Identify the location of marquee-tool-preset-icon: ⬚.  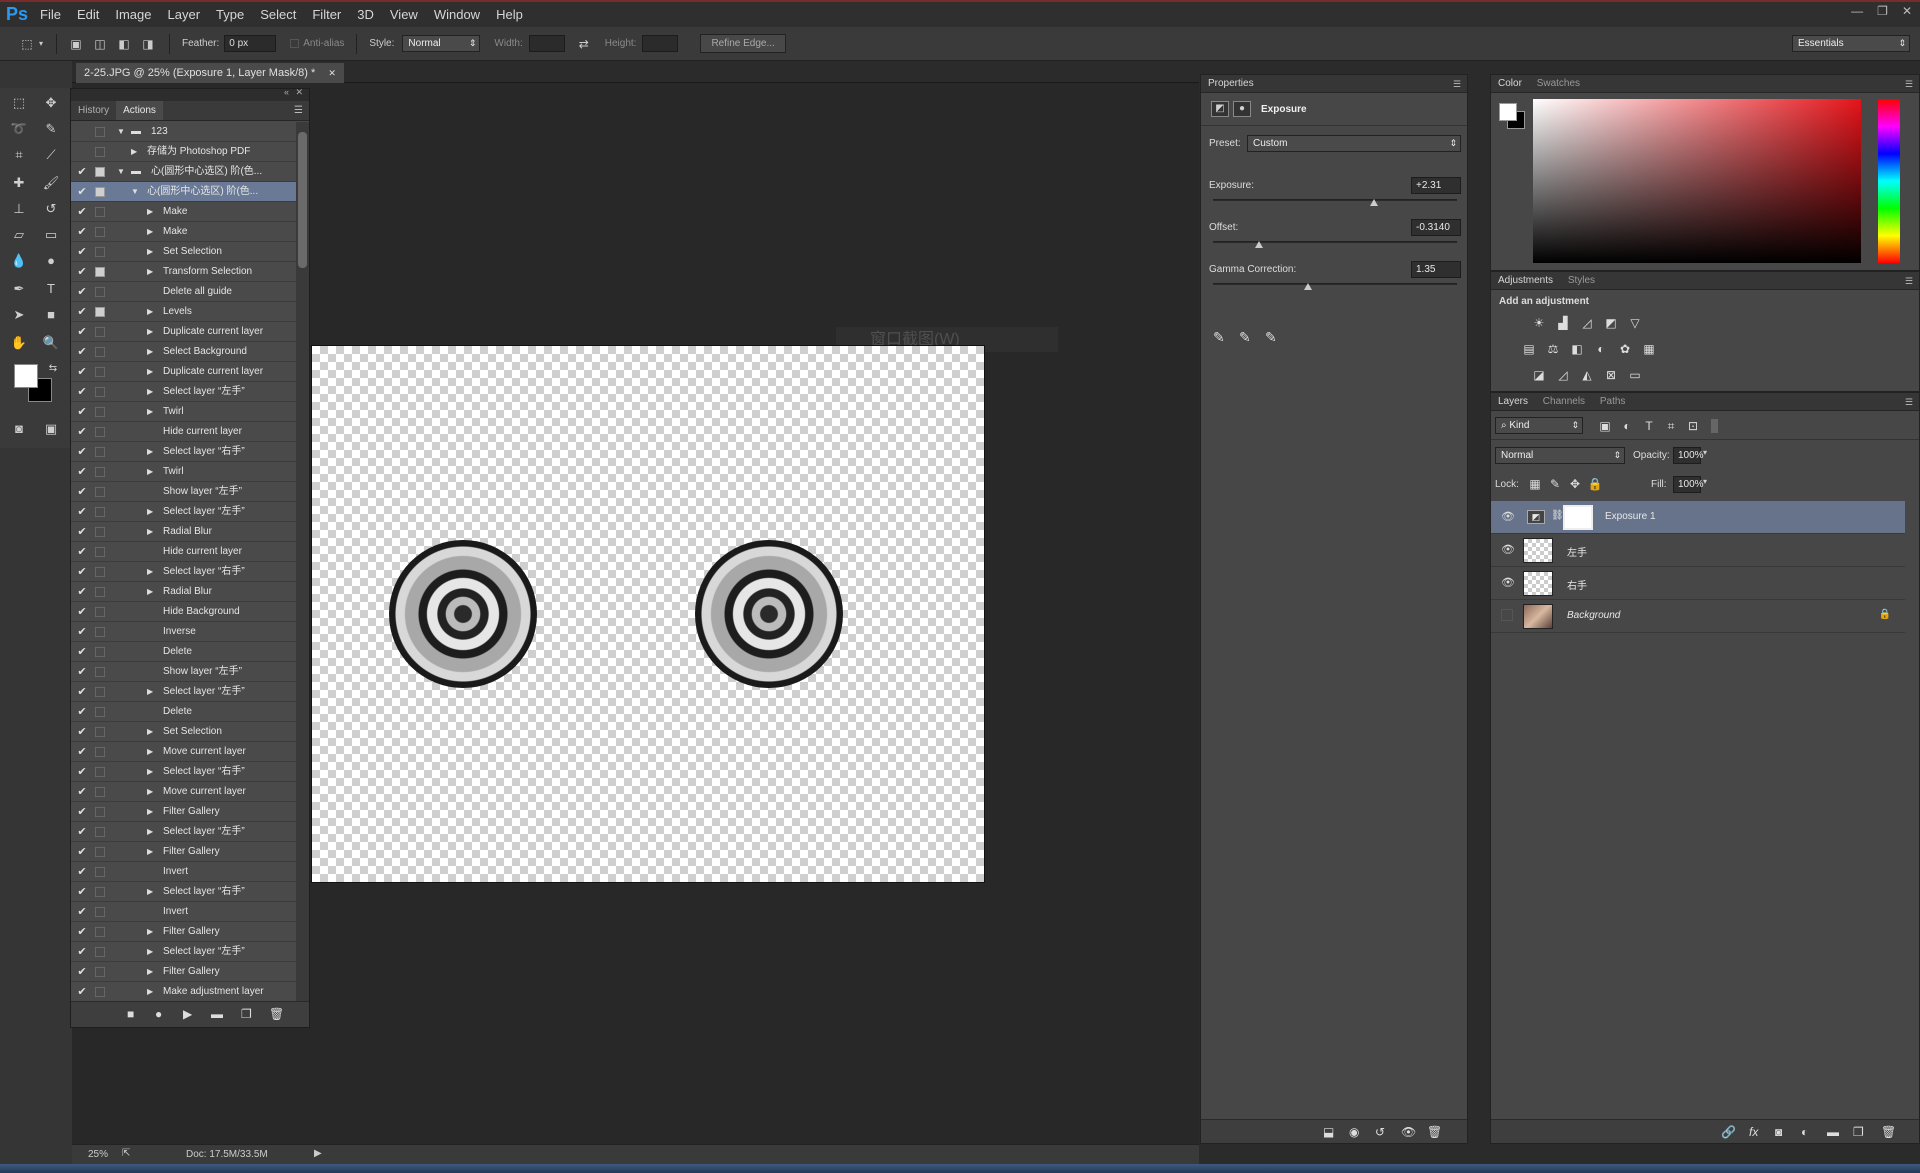
(27, 44).